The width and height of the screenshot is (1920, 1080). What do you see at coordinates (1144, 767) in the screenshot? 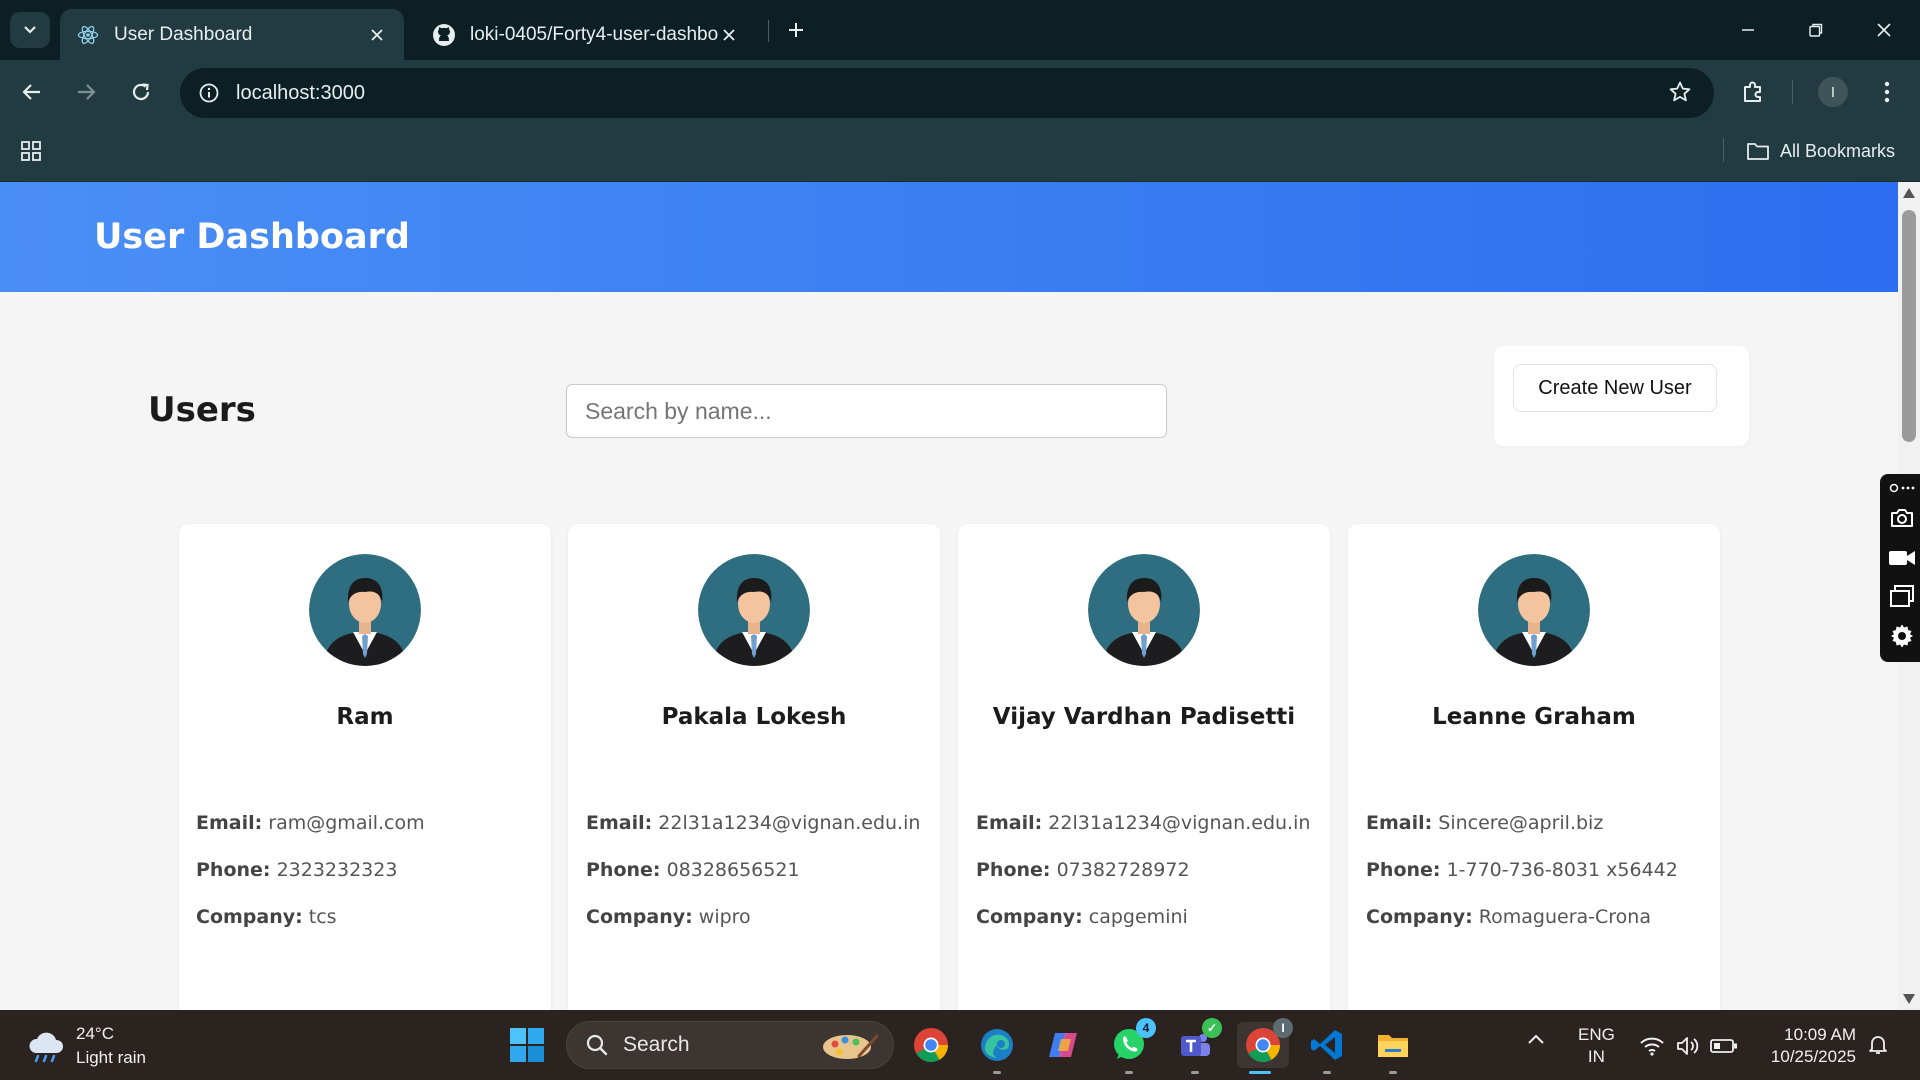
I see `user-card: Vijay Vardhan Padisetti` at bounding box center [1144, 767].